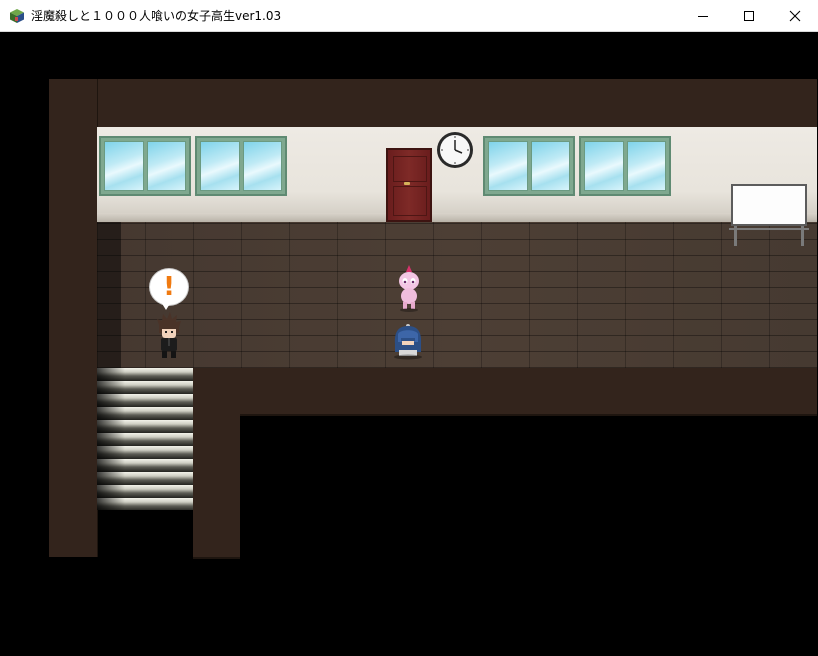 The width and height of the screenshot is (818, 656). What do you see at coordinates (117, 439) in the screenshot?
I see `staircase-shadow` at bounding box center [117, 439].